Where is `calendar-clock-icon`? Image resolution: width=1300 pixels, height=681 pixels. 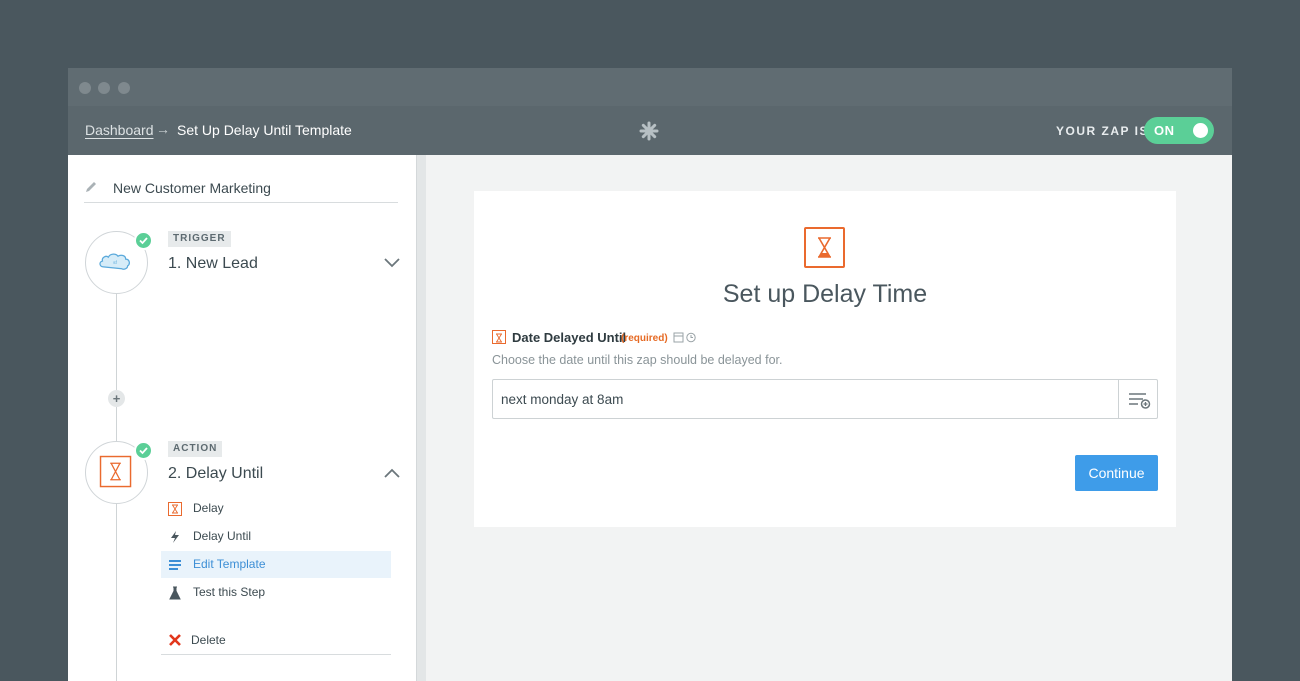 calendar-clock-icon is located at coordinates (684, 337).